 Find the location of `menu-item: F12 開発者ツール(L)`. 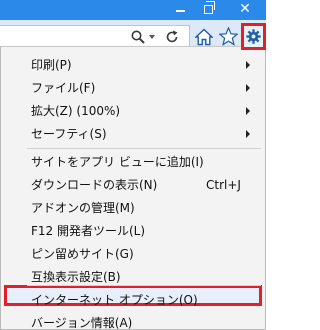

menu-item: F12 開発者ツール(L) is located at coordinates (133, 231).